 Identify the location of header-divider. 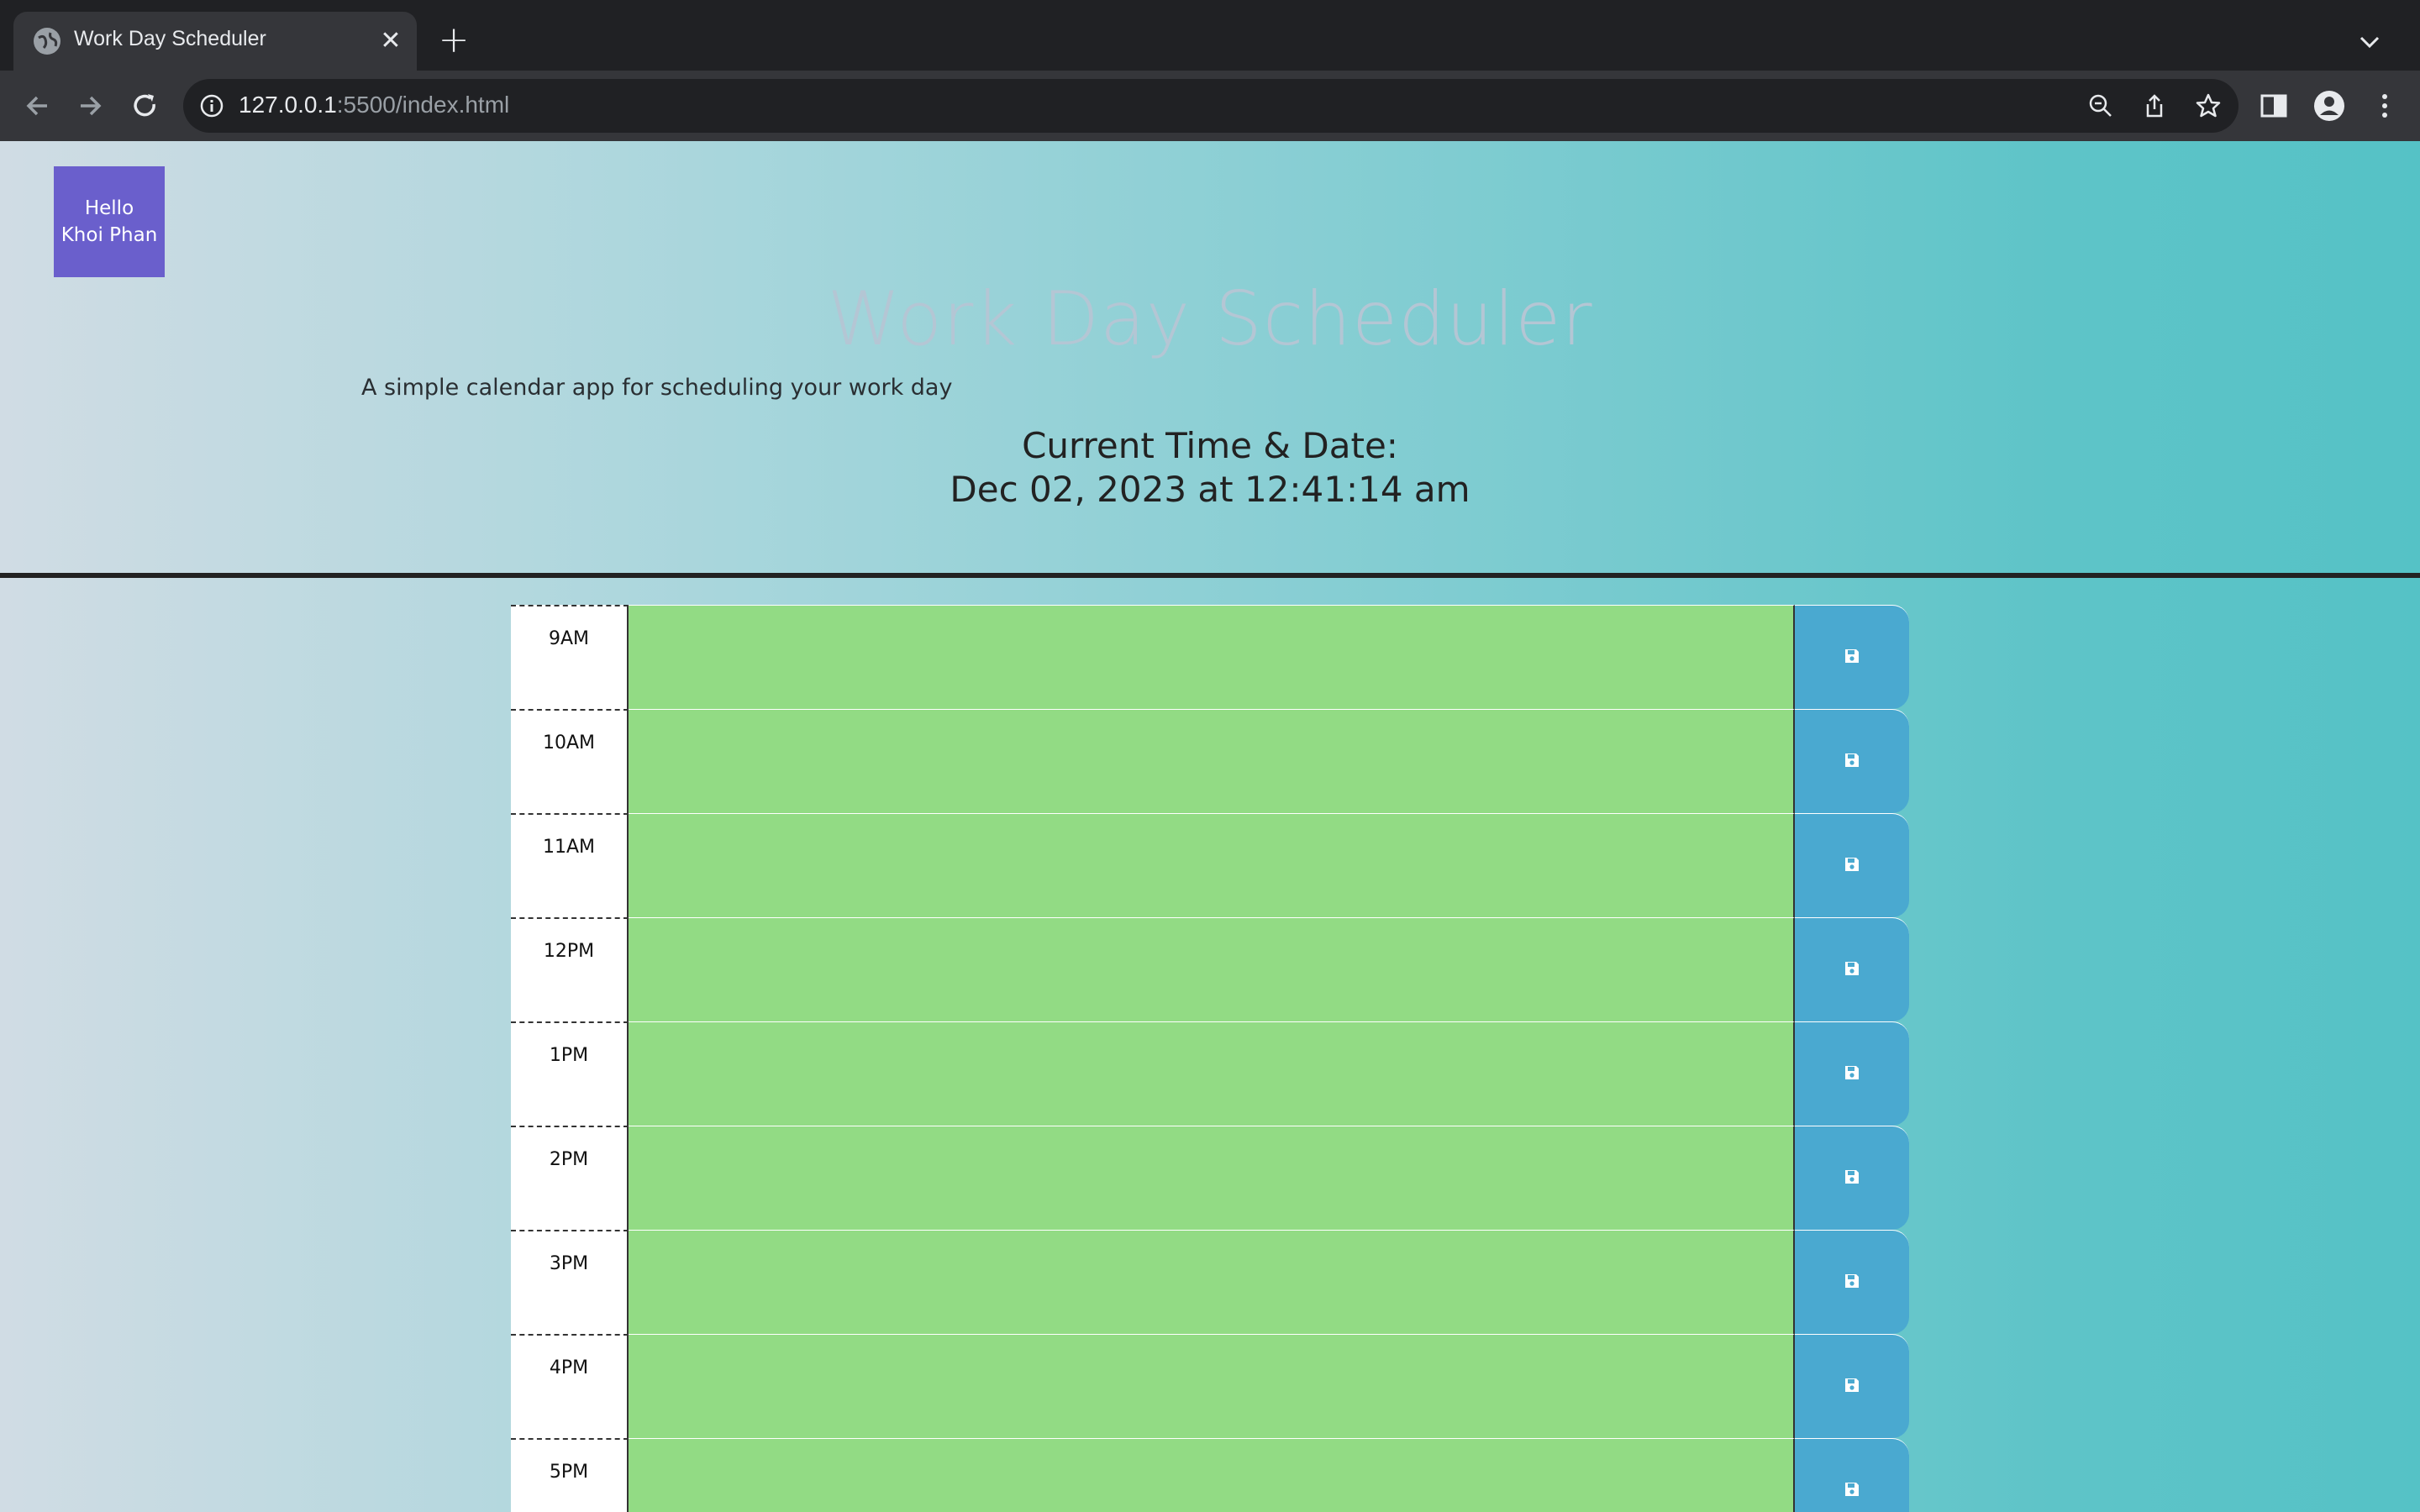
(1210, 575).